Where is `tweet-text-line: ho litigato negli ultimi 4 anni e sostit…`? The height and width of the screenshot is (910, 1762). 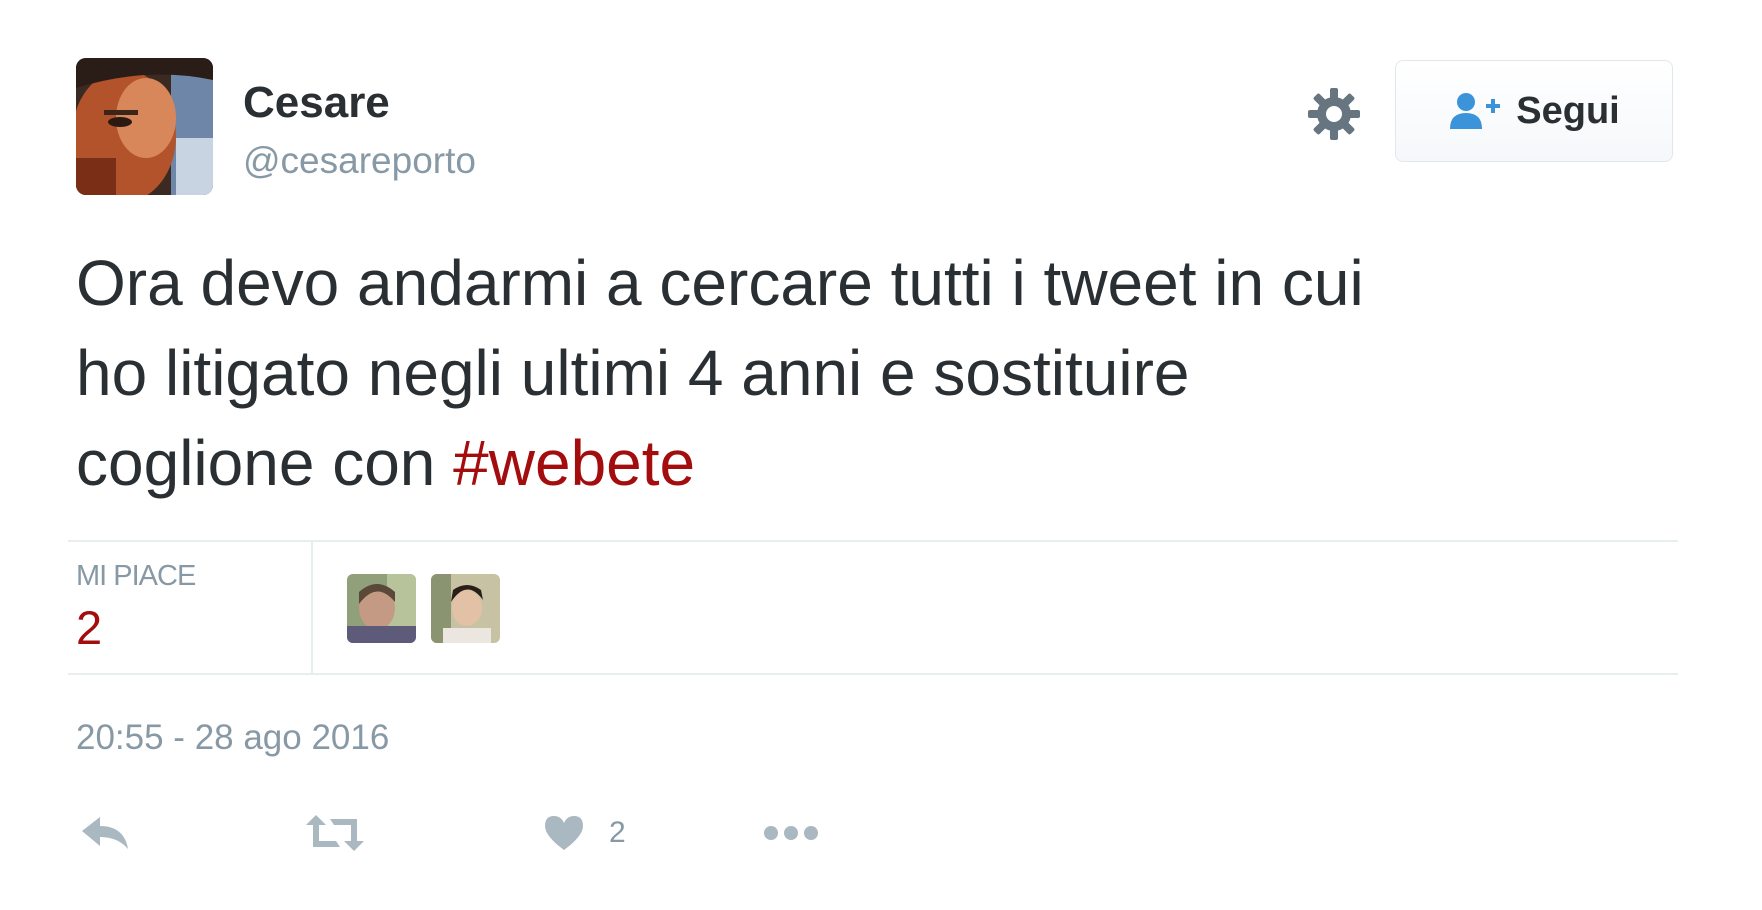
tweet-text-line: ho litigato negli ultimi 4 anni e sostit… is located at coordinates (633, 373).